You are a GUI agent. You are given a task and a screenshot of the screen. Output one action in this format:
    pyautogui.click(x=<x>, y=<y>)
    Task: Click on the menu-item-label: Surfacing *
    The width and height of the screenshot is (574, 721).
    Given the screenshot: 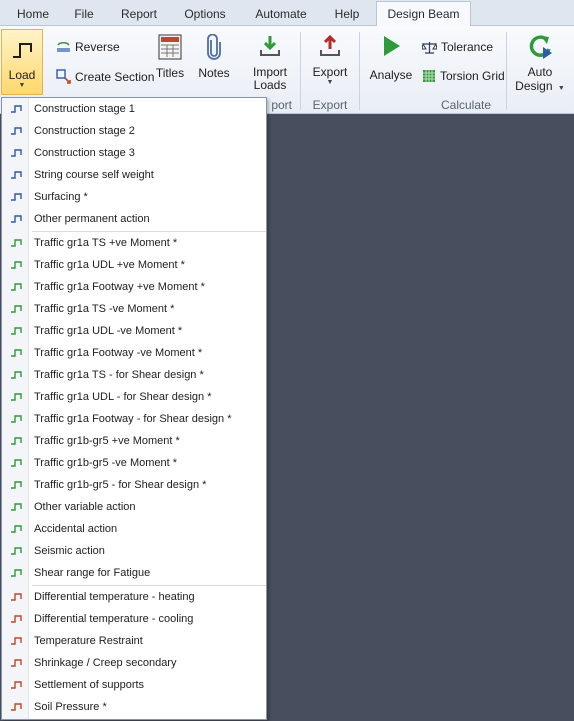 What is the action you would take?
    pyautogui.click(x=61, y=197)
    